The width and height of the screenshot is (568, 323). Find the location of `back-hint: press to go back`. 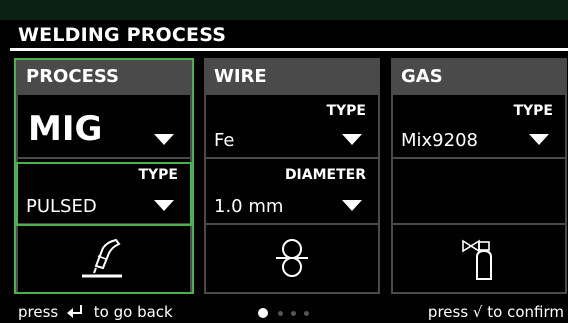

back-hint: press to go back is located at coordinates (95, 312).